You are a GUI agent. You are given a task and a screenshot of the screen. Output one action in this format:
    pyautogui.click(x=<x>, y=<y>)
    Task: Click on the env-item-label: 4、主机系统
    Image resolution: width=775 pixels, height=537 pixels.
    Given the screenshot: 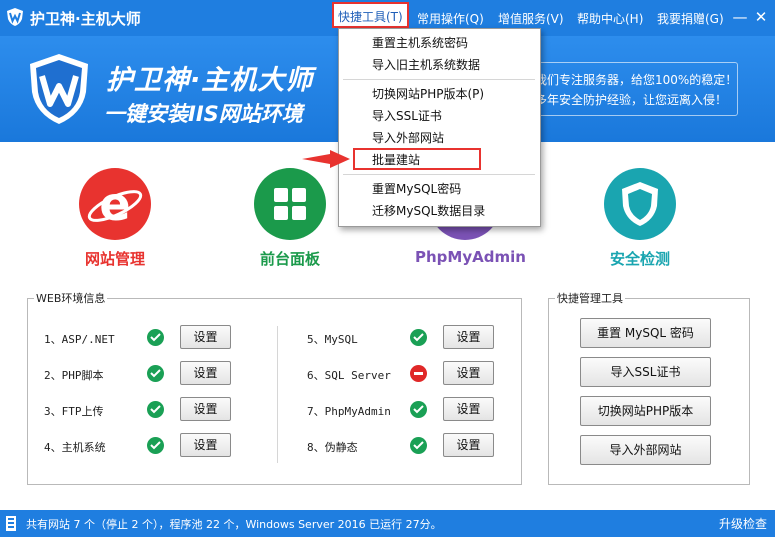 What is the action you would take?
    pyautogui.click(x=75, y=447)
    